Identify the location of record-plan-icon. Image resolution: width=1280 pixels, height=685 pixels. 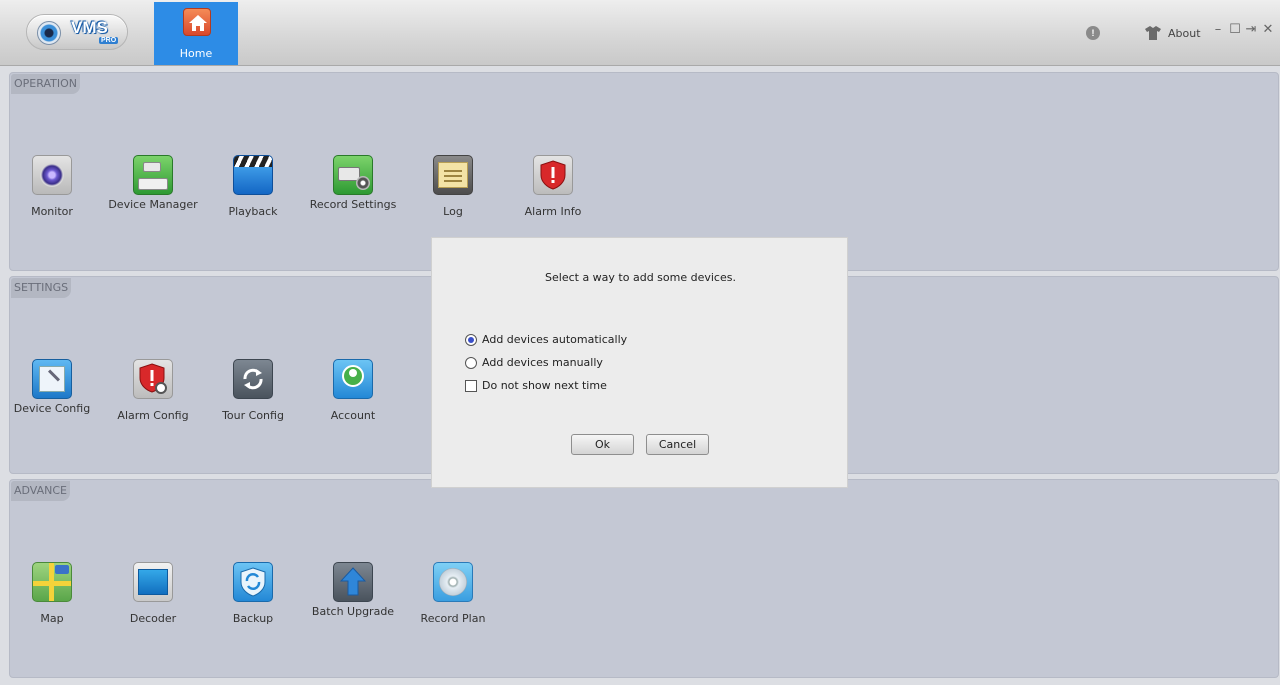
(453, 582).